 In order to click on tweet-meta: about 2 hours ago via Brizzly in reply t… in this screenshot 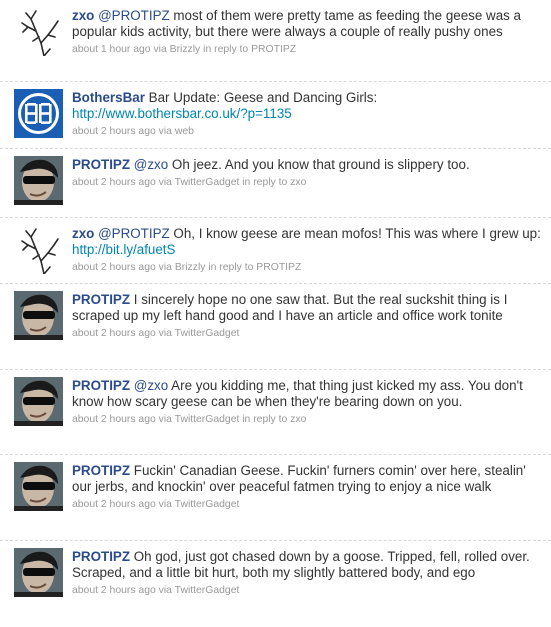, I will do `click(307, 267)`.